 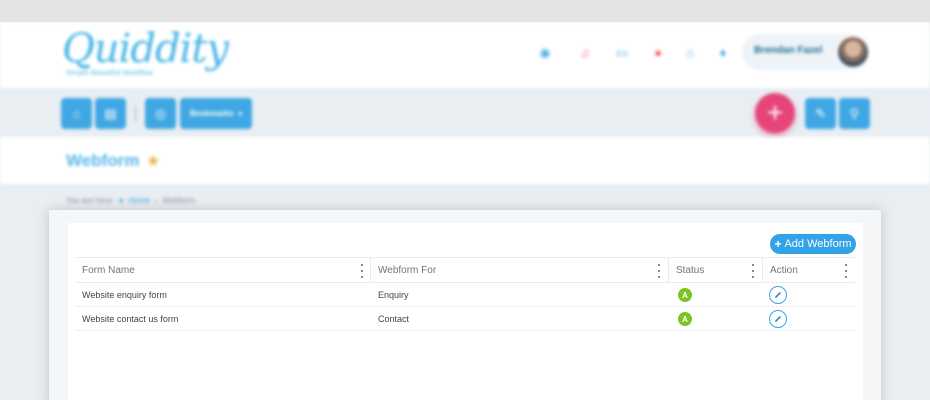 I want to click on edit-icon: ✎, so click(x=820, y=113).